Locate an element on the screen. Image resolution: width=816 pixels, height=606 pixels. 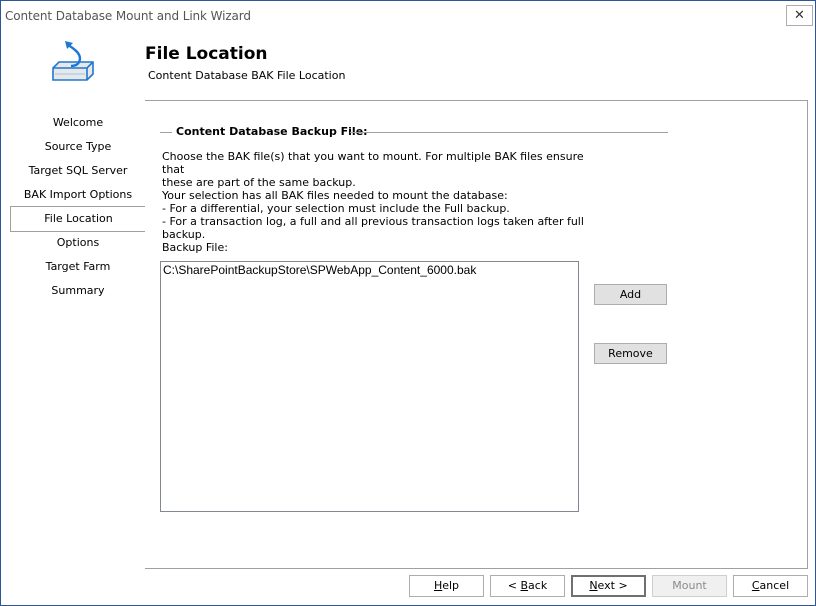
nav-item-target-sql-server: Target SQL Server is located at coordinates (78, 171).